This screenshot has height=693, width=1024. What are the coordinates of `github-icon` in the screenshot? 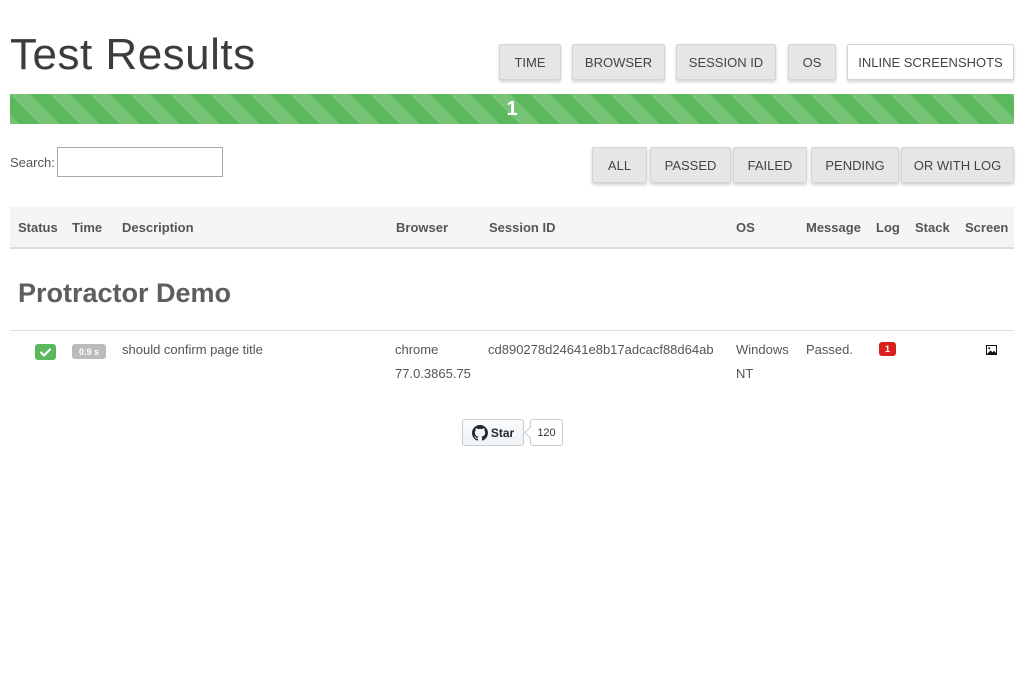 It's located at (479, 432).